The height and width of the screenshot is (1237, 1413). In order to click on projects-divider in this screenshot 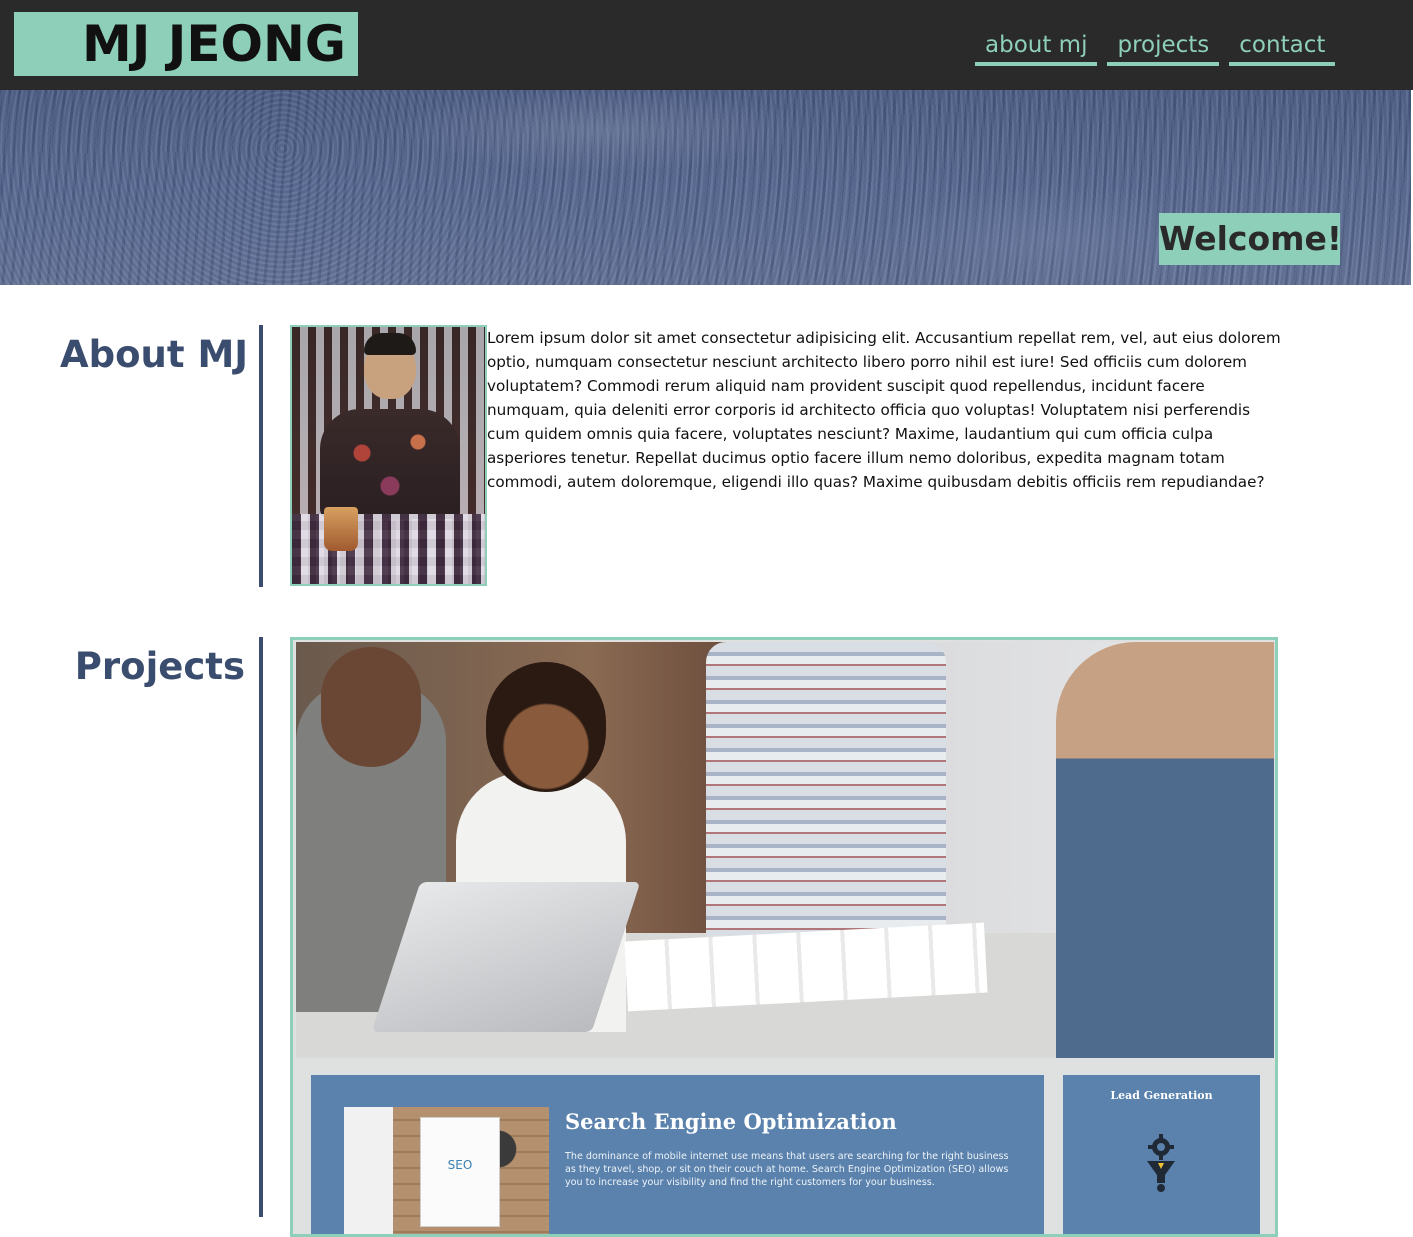, I will do `click(261, 927)`.